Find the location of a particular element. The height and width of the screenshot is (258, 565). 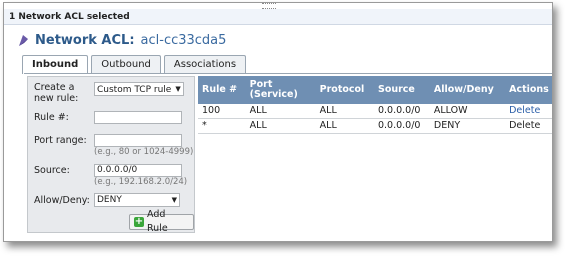

source-hint: (e.g., 192.168.2.0/24) is located at coordinates (141, 182).